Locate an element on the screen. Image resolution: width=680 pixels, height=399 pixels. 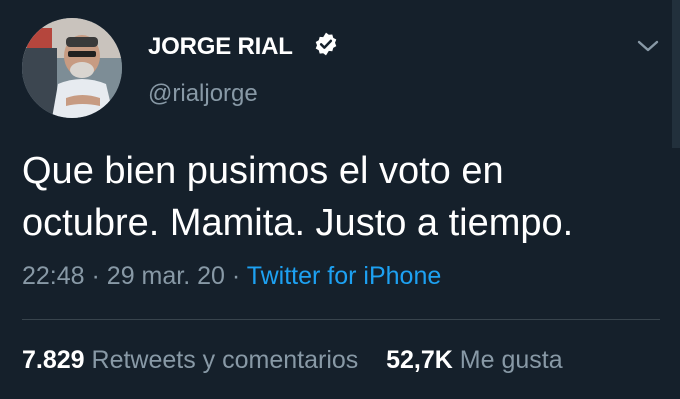
tweet-source-link: Twitter for iPhone is located at coordinates (344, 276).